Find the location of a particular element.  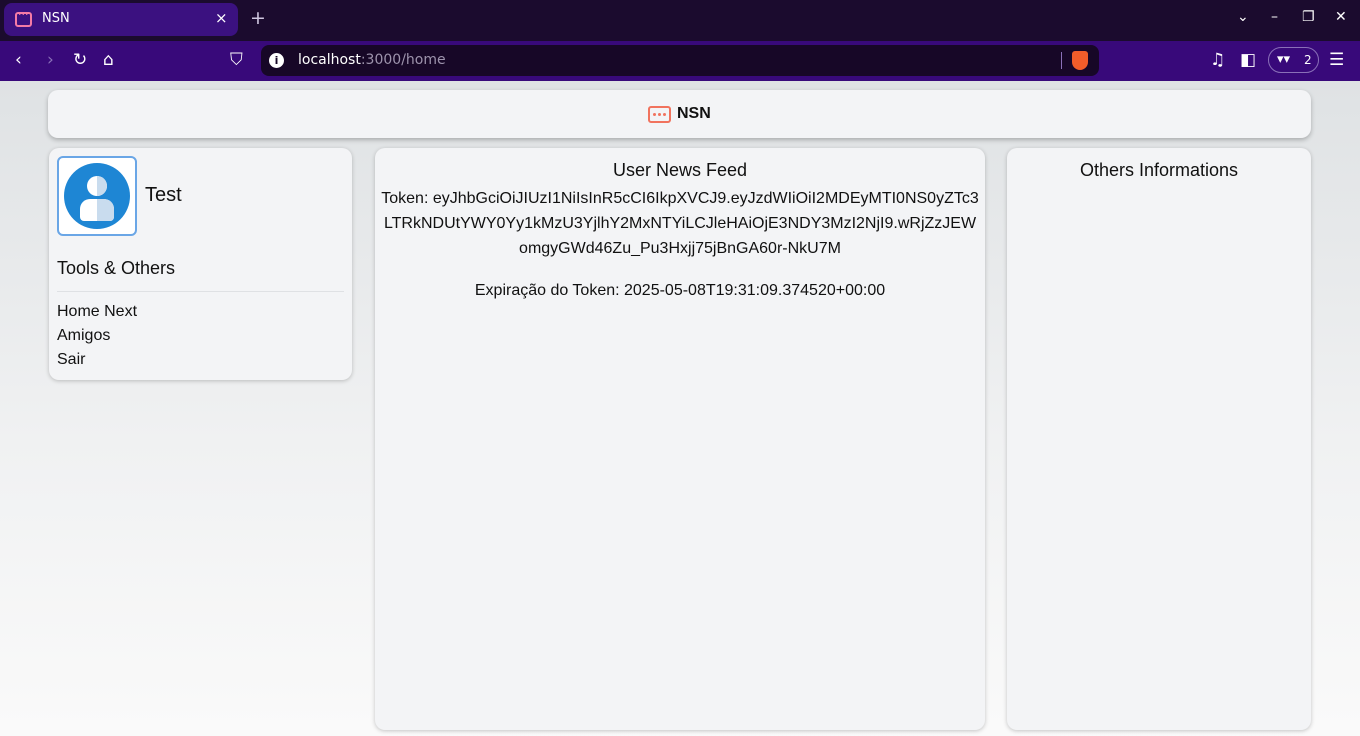

tab-title: NSN is located at coordinates (56, 18).